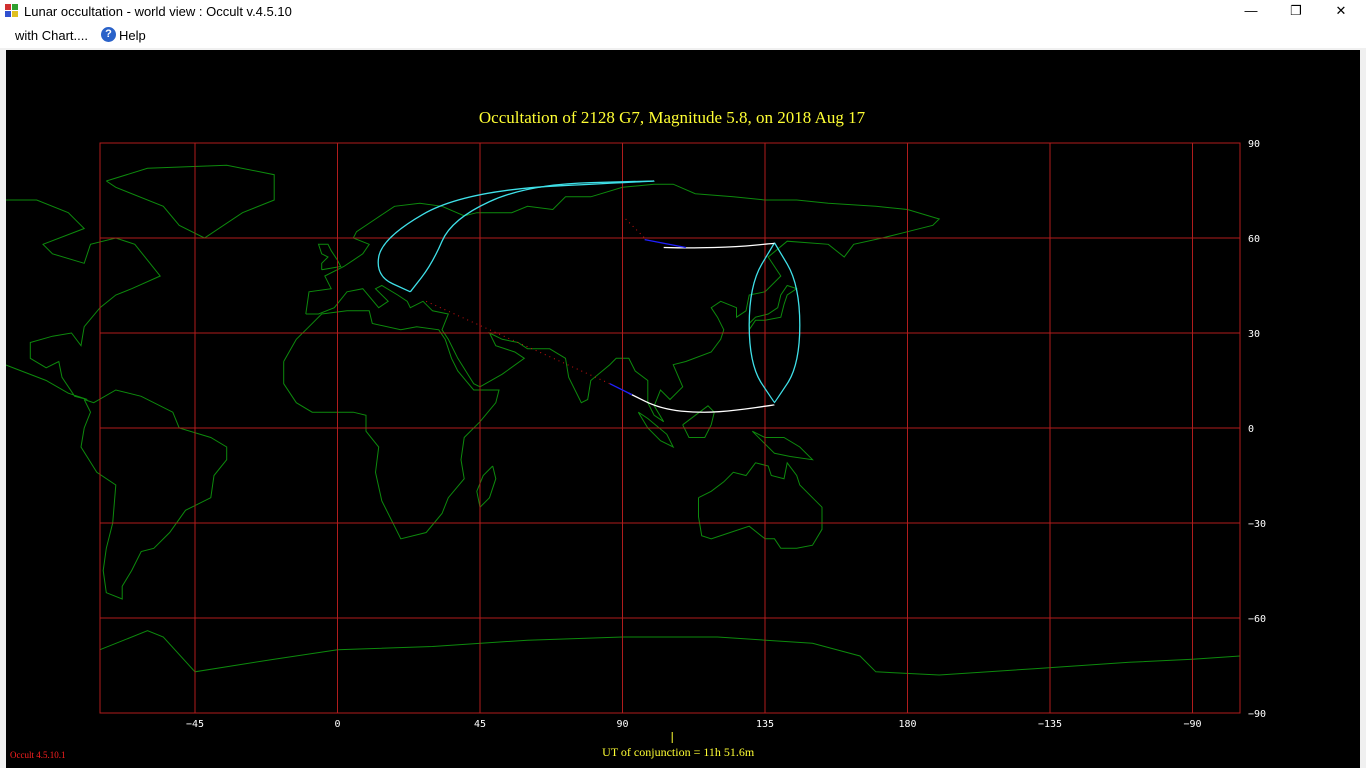 Image resolution: width=1366 pixels, height=768 pixels. I want to click on x-tick-label: −135, so click(1050, 724).